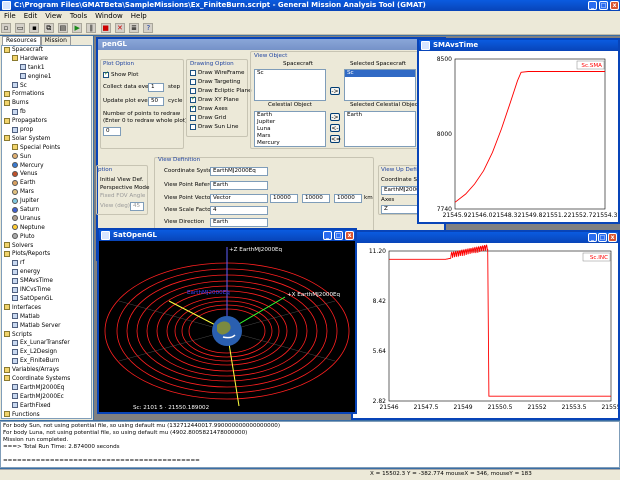 The image size is (620, 480). What do you see at coordinates (380, 129) in the screenshot?
I see `selected-celestial-list: Earth` at bounding box center [380, 129].